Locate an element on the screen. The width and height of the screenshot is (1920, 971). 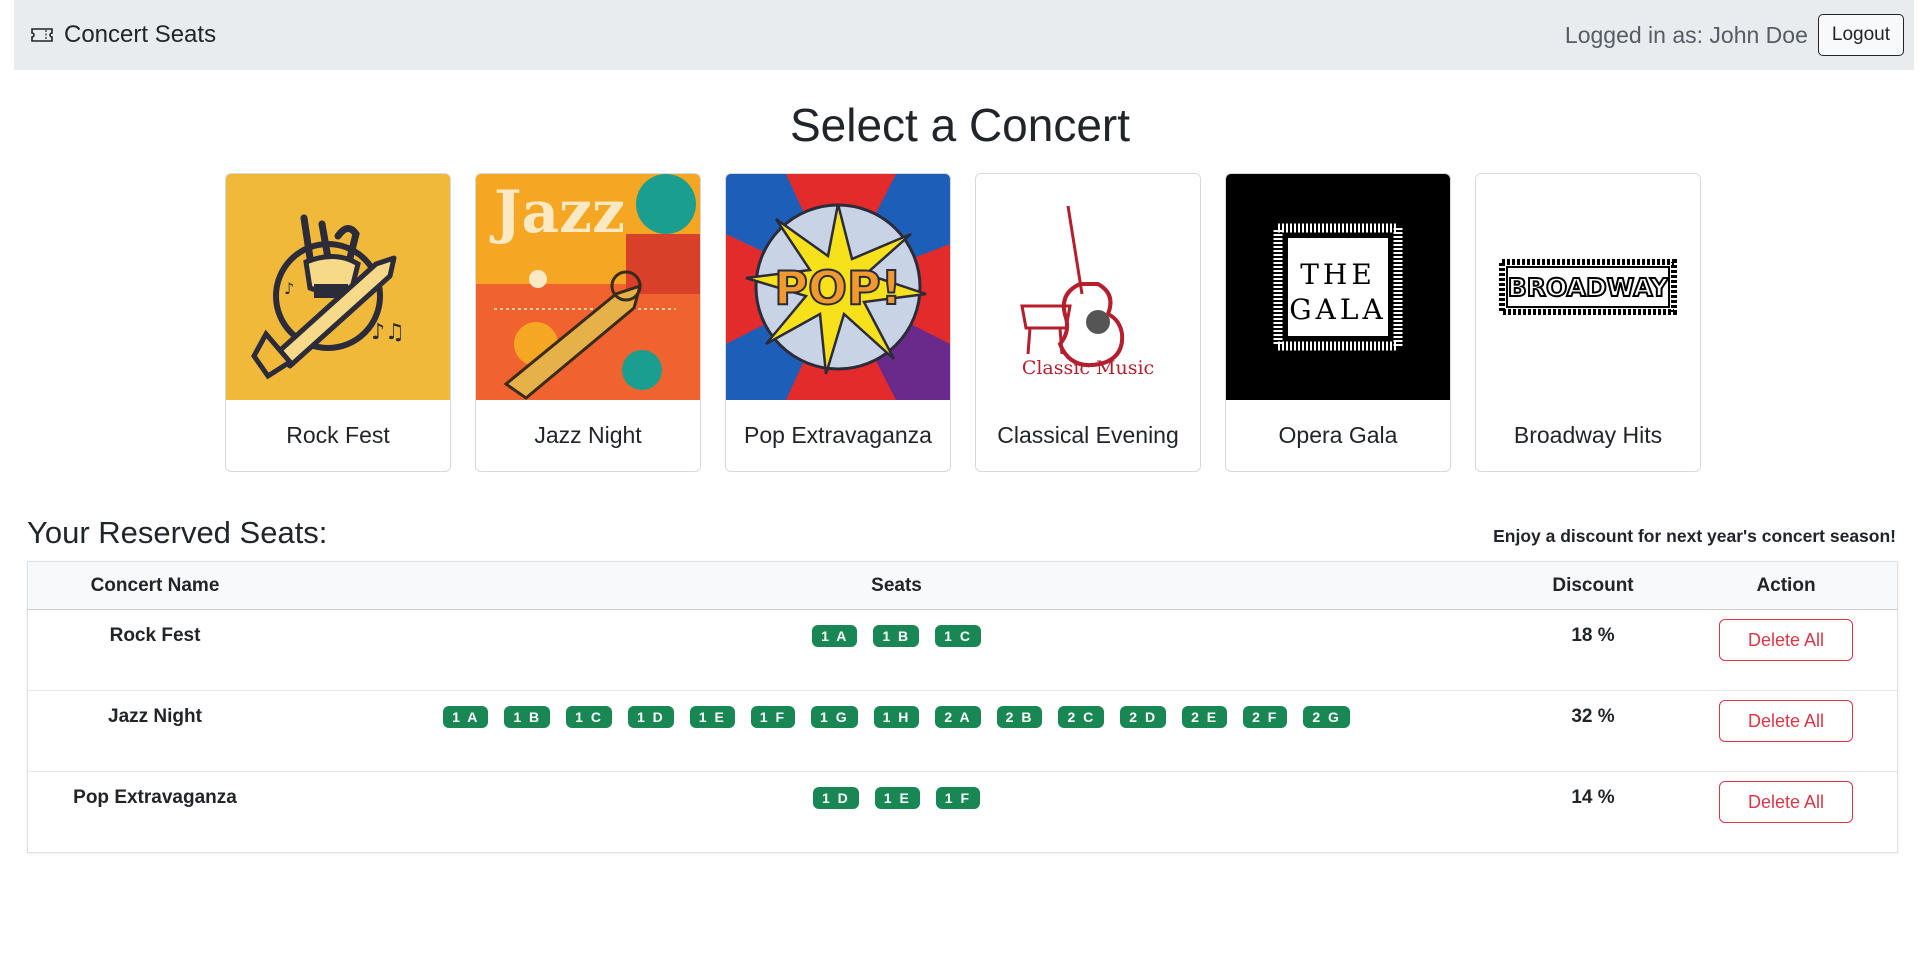
concert-name-cell: Rock Fest is located at coordinates (154, 650).